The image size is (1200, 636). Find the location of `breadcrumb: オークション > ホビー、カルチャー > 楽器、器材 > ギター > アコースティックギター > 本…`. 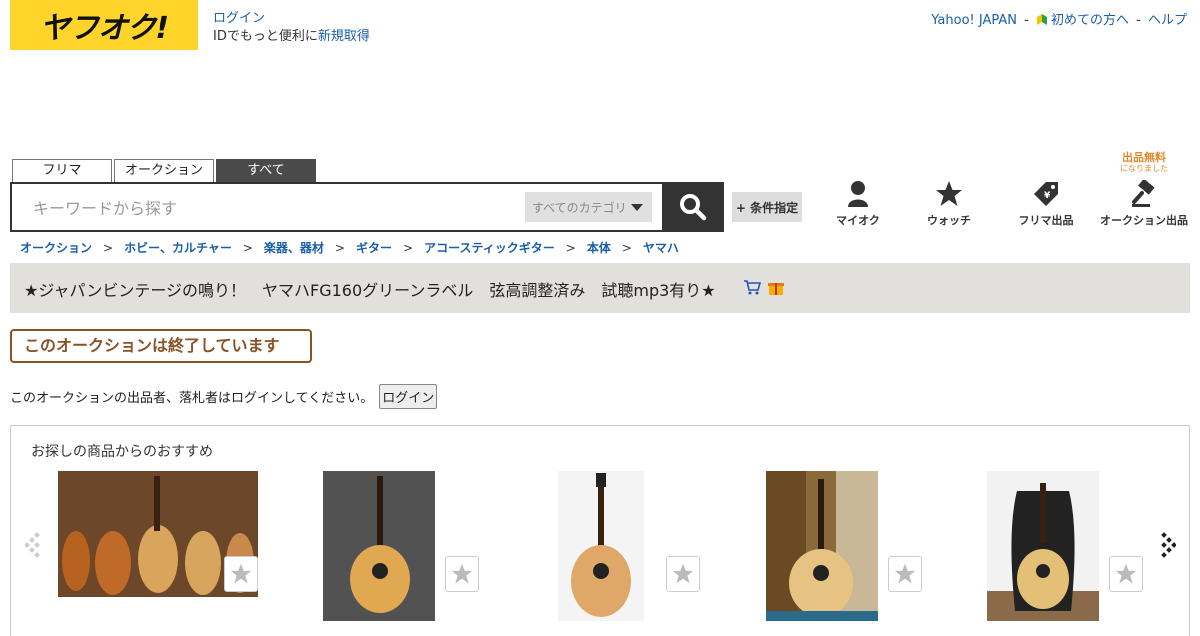

breadcrumb: オークション > ホビー、カルチャー > 楽器、器材 > ギター > アコースティックギター > 本… is located at coordinates (349, 247).